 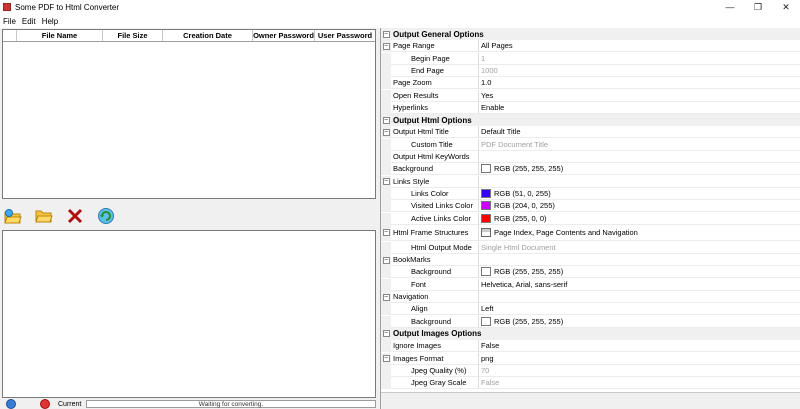 What do you see at coordinates (639, 132) in the screenshot?
I see `property-value: Default Title` at bounding box center [639, 132].